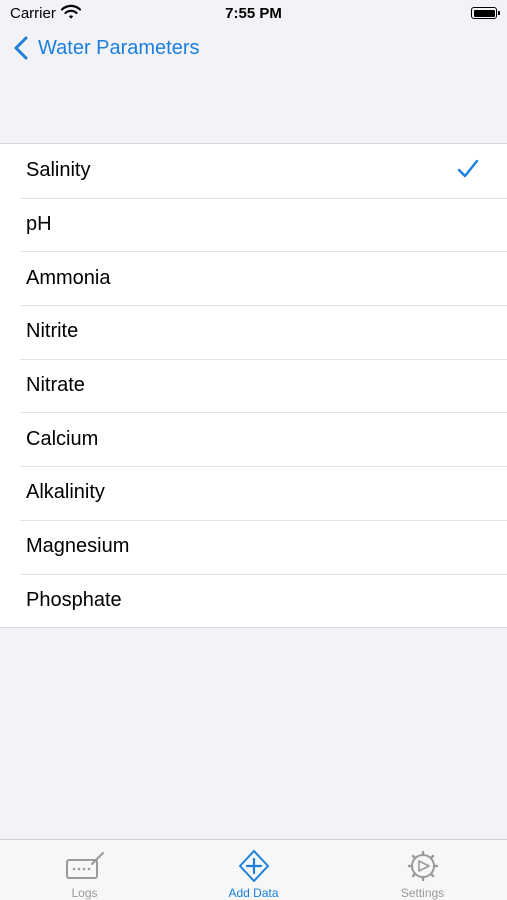 Image resolution: width=507 pixels, height=900 pixels. What do you see at coordinates (84, 865) in the screenshot?
I see `logs-icon` at bounding box center [84, 865].